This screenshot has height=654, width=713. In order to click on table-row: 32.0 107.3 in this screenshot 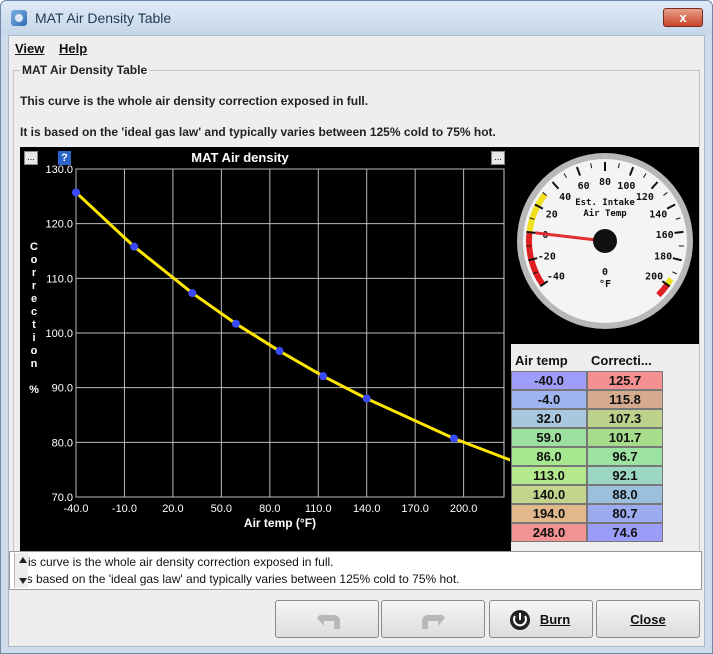, I will do `click(588, 418)`.